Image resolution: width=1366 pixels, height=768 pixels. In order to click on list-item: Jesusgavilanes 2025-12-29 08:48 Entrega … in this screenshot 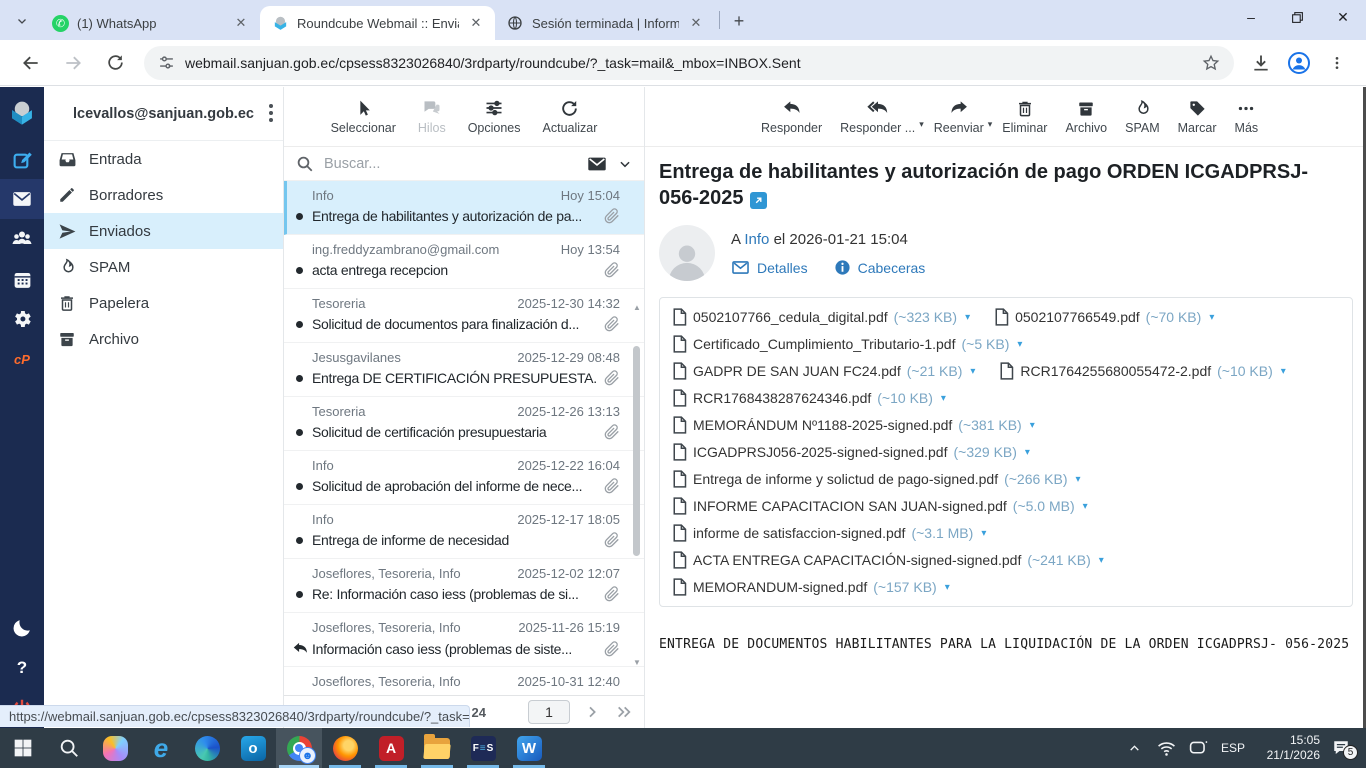, I will do `click(464, 370)`.